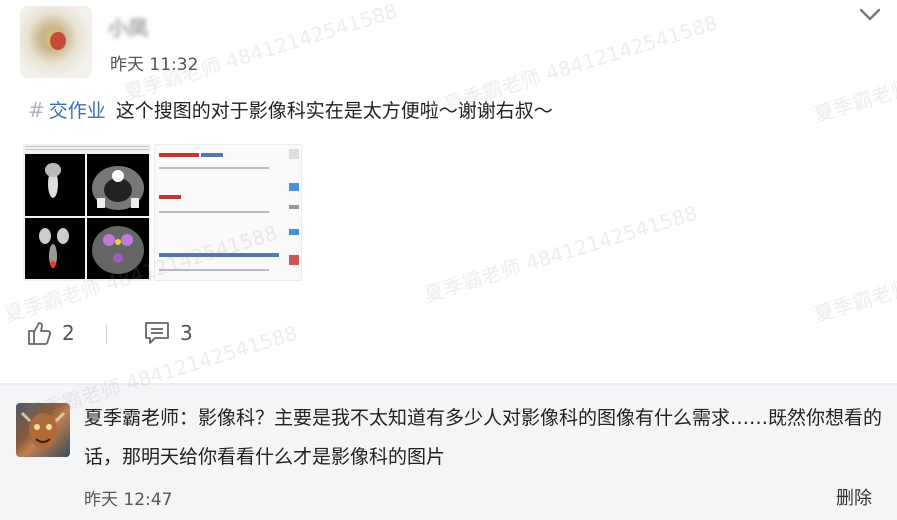 The width and height of the screenshot is (897, 520). I want to click on avatar-image, so click(43, 430).